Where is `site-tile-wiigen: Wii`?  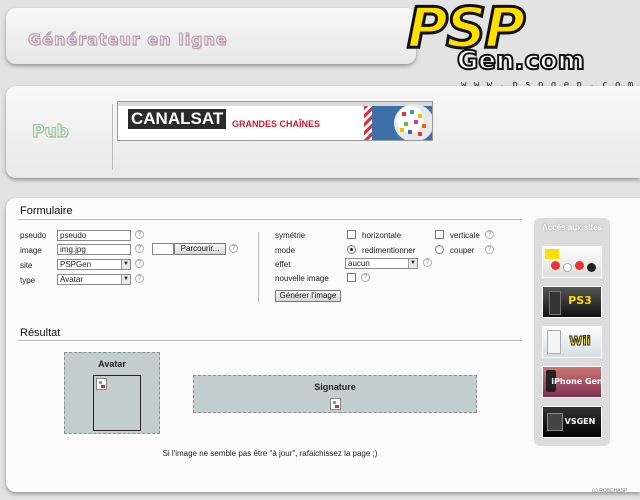
site-tile-wiigen: Wii is located at coordinates (572, 342).